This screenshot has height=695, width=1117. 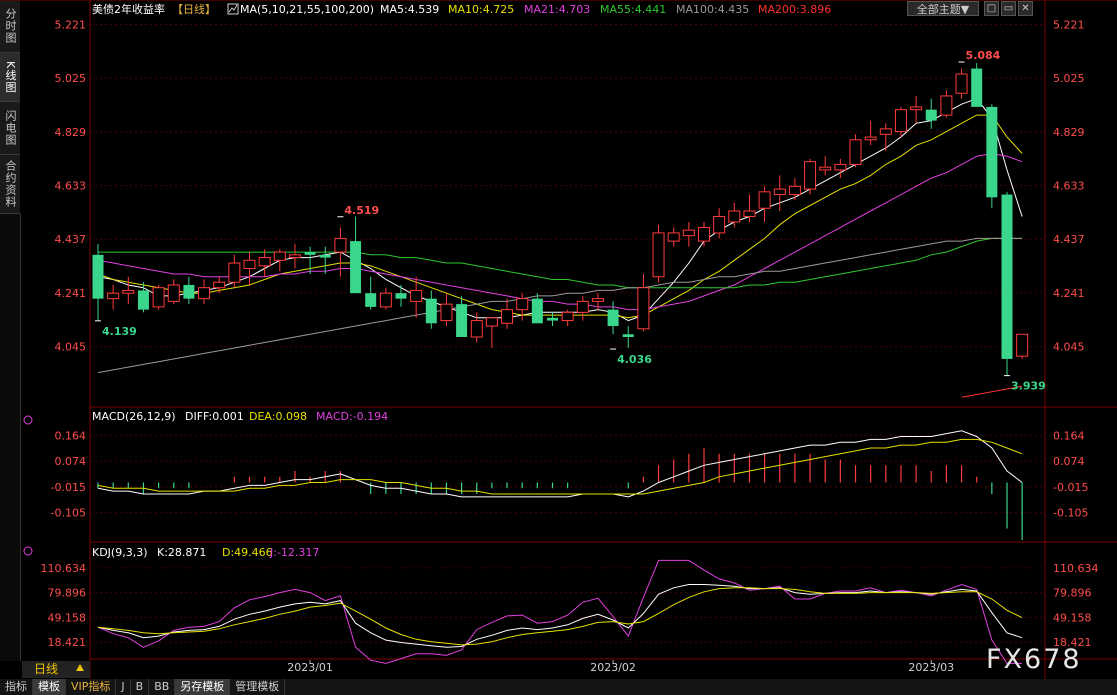 What do you see at coordinates (712, 9) in the screenshot?
I see `ma100-value: MA100:4.435` at bounding box center [712, 9].